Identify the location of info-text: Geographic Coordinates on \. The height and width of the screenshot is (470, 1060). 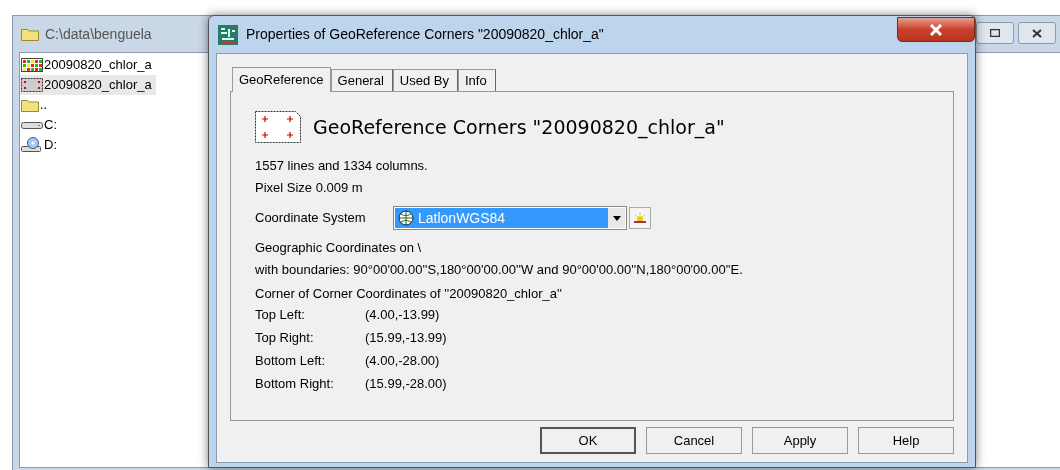
(338, 247).